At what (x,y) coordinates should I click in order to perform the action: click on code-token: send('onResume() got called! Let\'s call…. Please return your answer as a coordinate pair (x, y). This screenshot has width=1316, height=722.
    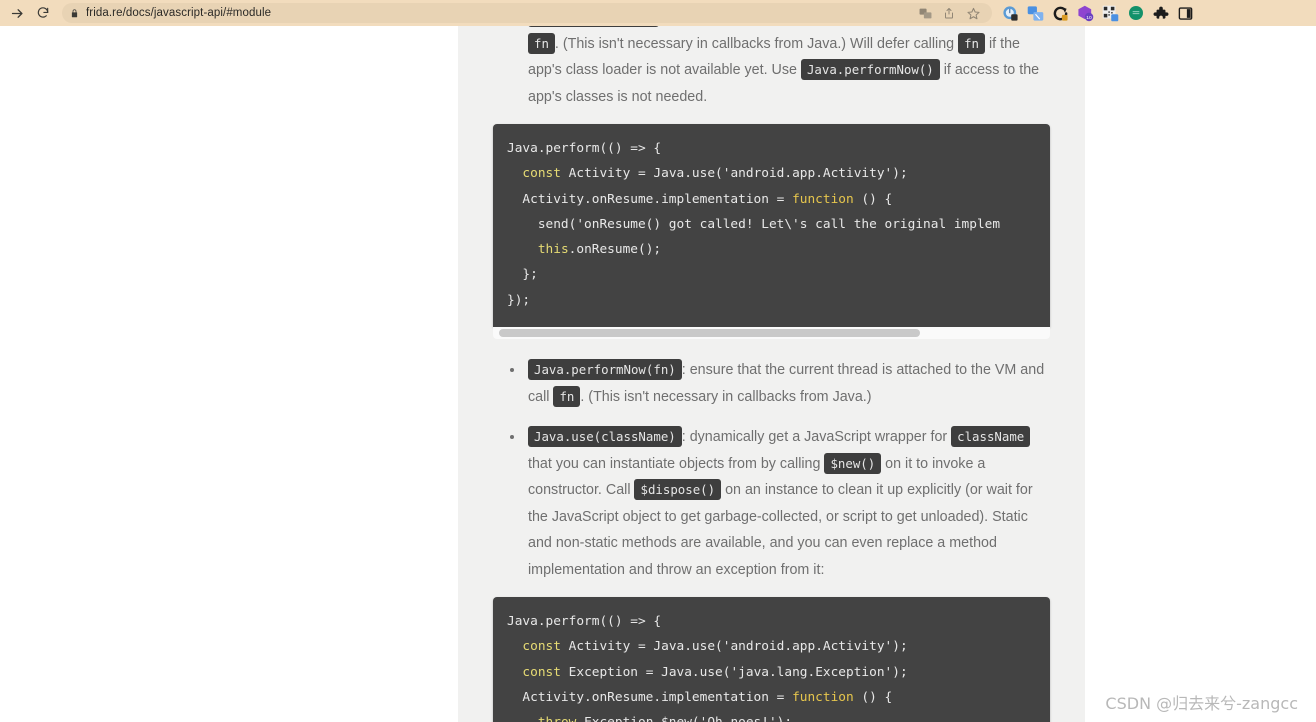
    Looking at the image, I should click on (754, 224).